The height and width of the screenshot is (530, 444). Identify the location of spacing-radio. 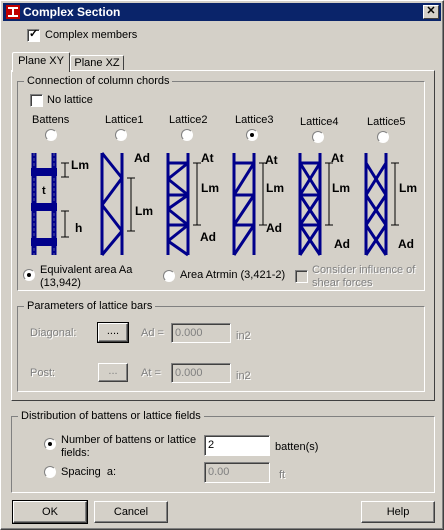
(50, 472).